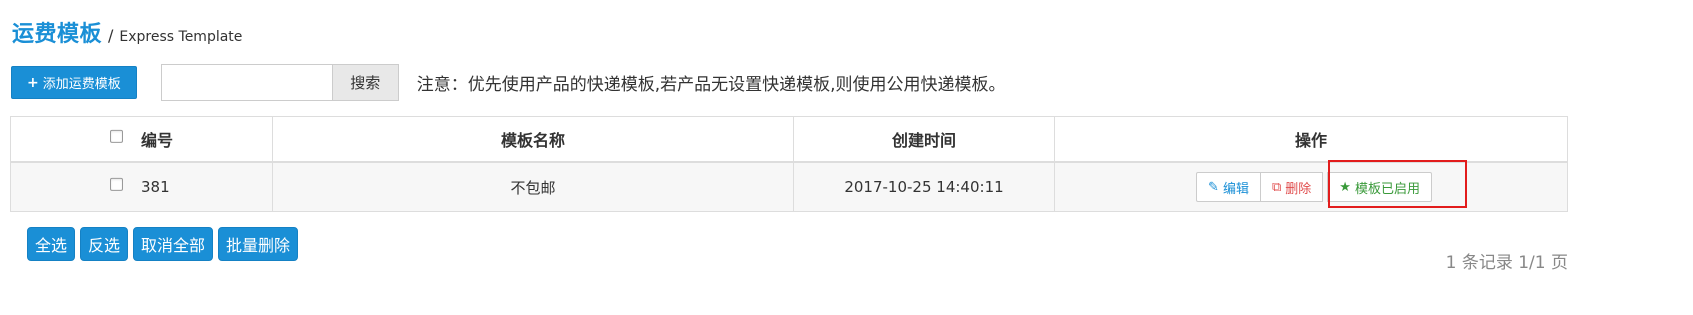 Image resolution: width=1693 pixels, height=315 pixels. What do you see at coordinates (1345, 187) in the screenshot?
I see `star-icon: ★` at bounding box center [1345, 187].